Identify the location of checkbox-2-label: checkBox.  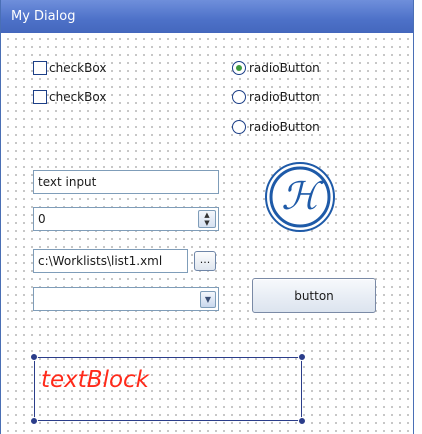
(78, 97).